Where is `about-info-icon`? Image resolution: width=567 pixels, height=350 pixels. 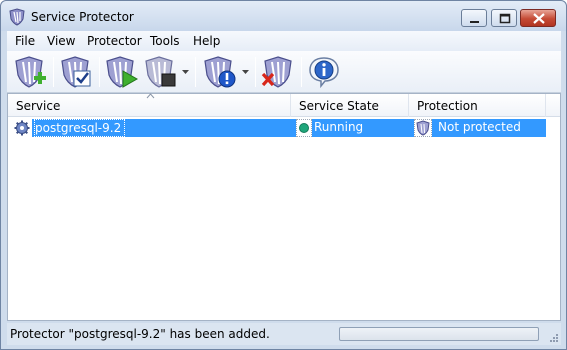 about-info-icon is located at coordinates (324, 73).